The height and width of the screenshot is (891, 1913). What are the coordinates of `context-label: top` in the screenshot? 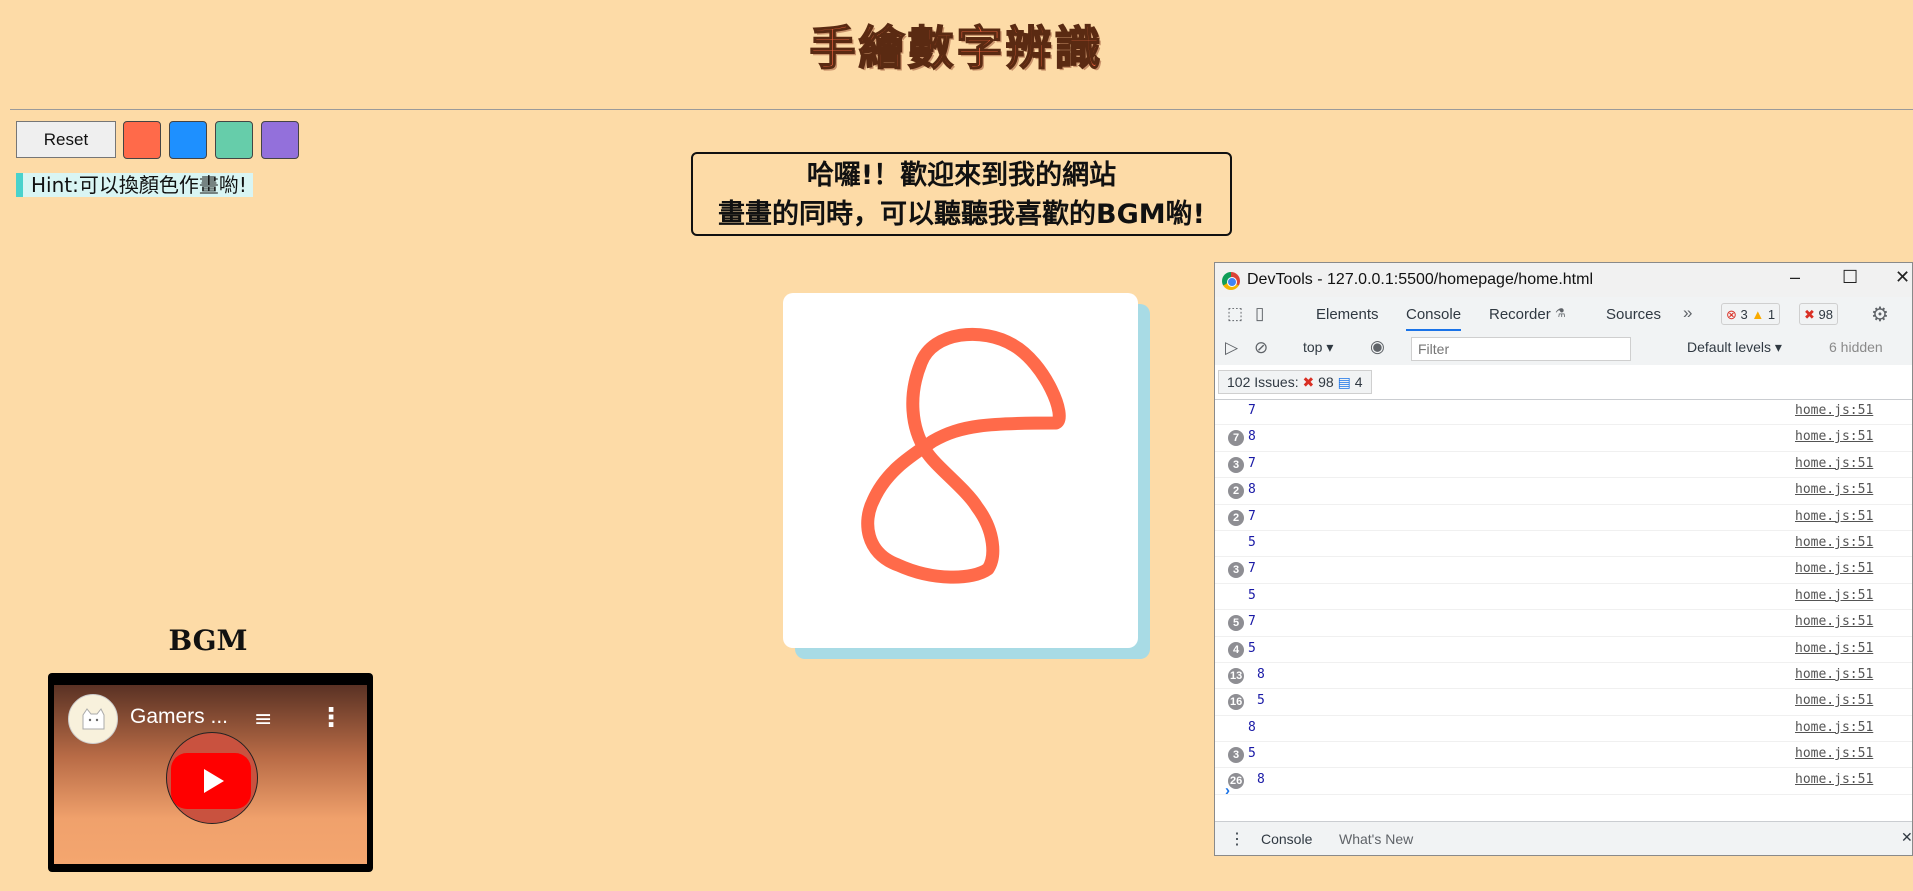 It's located at (1313, 347).